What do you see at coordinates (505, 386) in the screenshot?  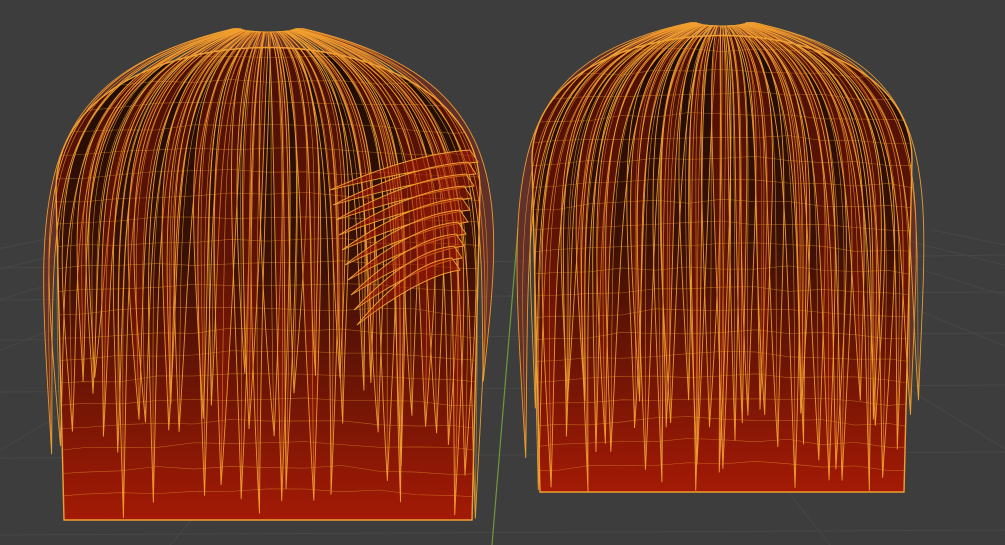 I see `y-axis-line` at bounding box center [505, 386].